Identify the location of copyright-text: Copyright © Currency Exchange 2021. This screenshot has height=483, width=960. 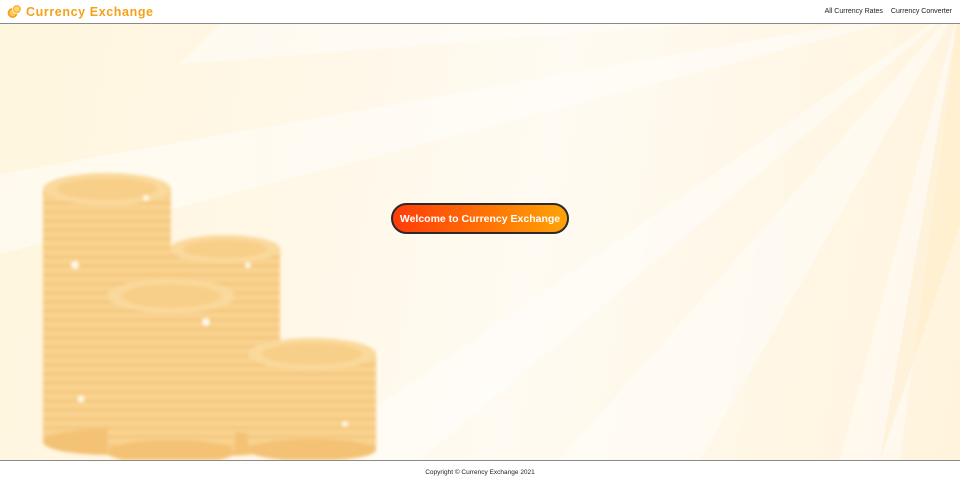
(480, 472).